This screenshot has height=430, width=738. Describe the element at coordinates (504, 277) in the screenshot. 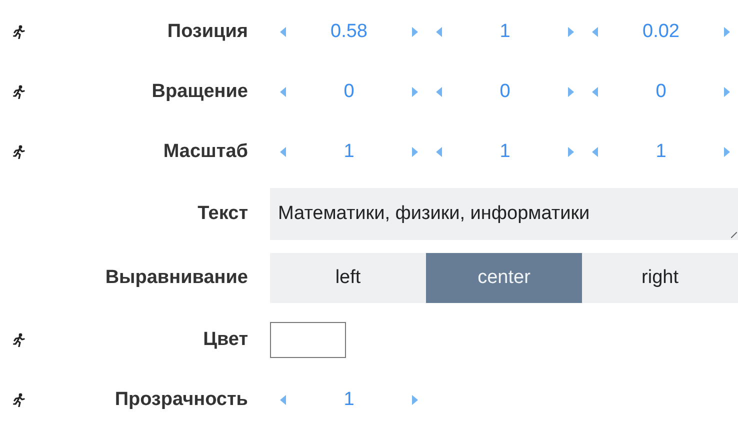

I see `alignment-option: center` at that location.